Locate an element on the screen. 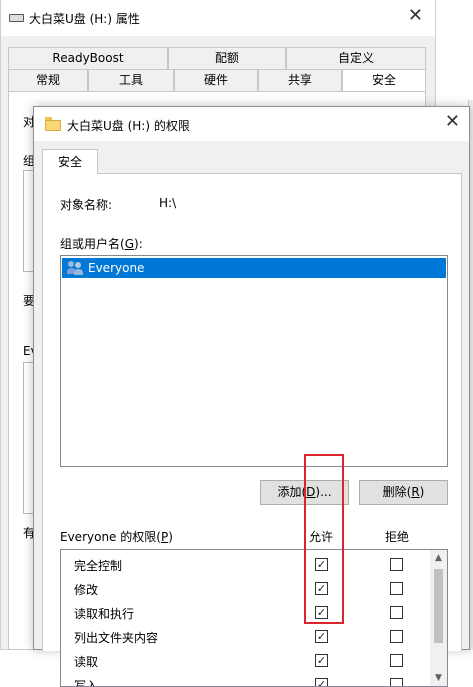  object-name-label: 对象名称: is located at coordinates (86, 205).